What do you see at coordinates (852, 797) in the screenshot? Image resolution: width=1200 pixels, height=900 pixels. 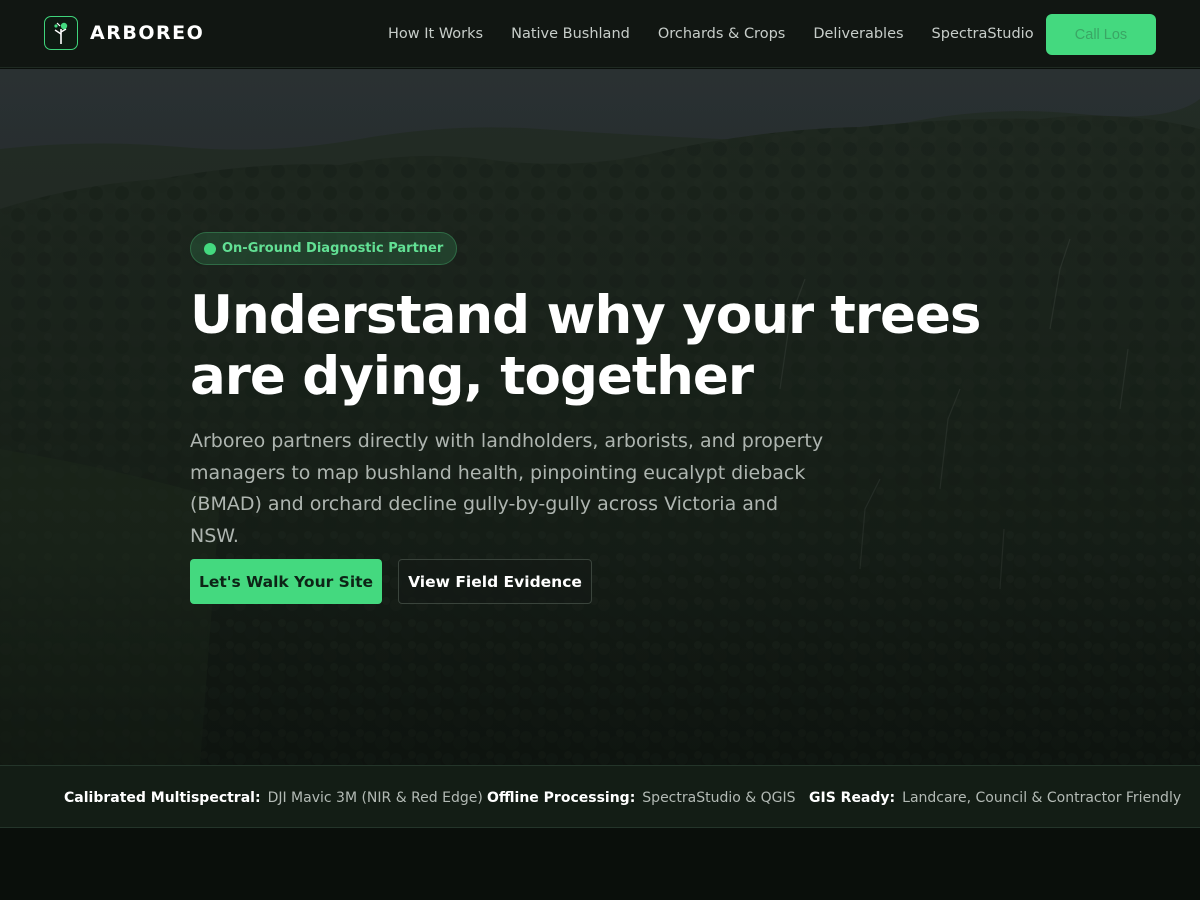 I see `strip-label: GIS Ready:` at bounding box center [852, 797].